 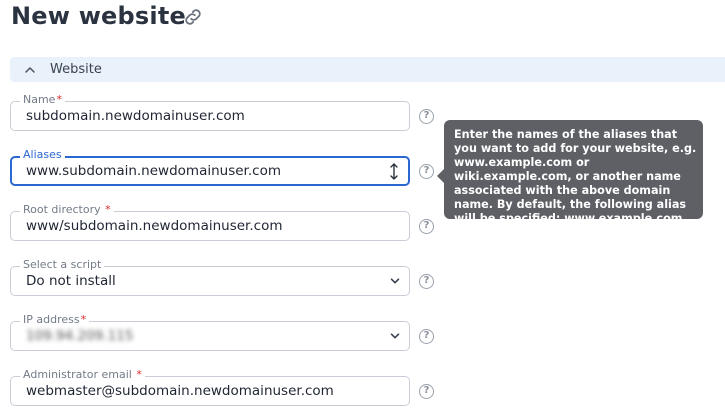 What do you see at coordinates (210, 277) in the screenshot?
I see `script-select: Select a script Do not install` at bounding box center [210, 277].